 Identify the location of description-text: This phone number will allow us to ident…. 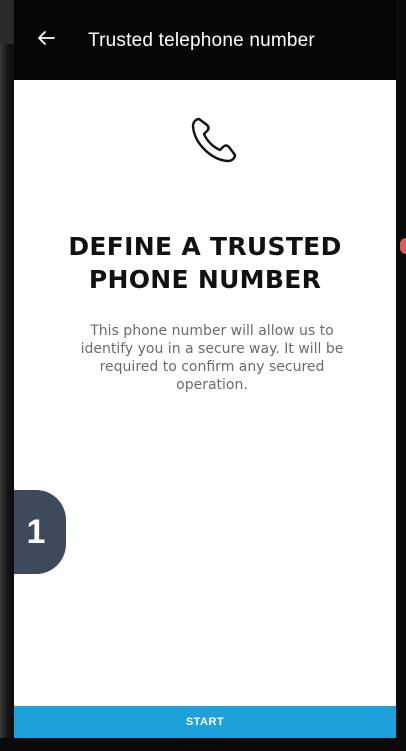
(212, 358).